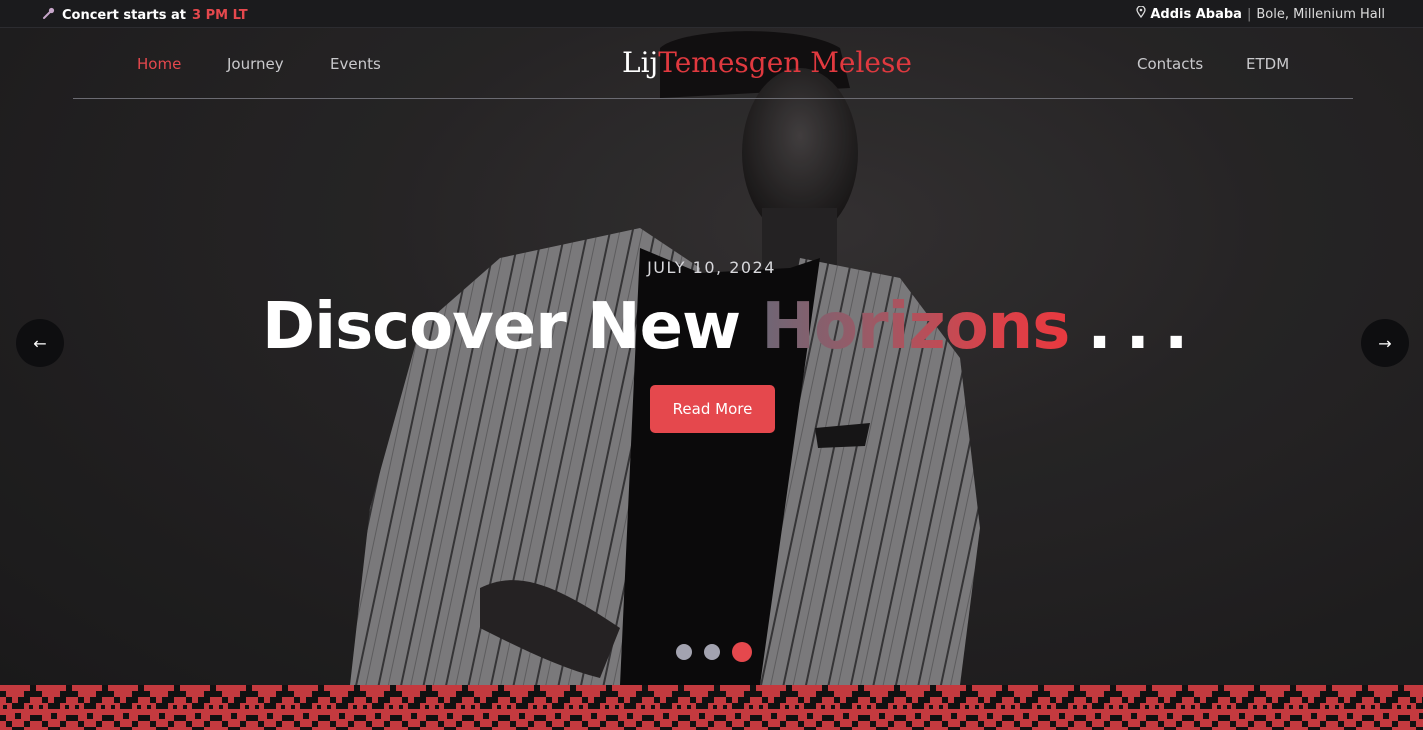 This screenshot has height=730, width=1423. What do you see at coordinates (1196, 14) in the screenshot?
I see `city-name: Addis Ababa` at bounding box center [1196, 14].